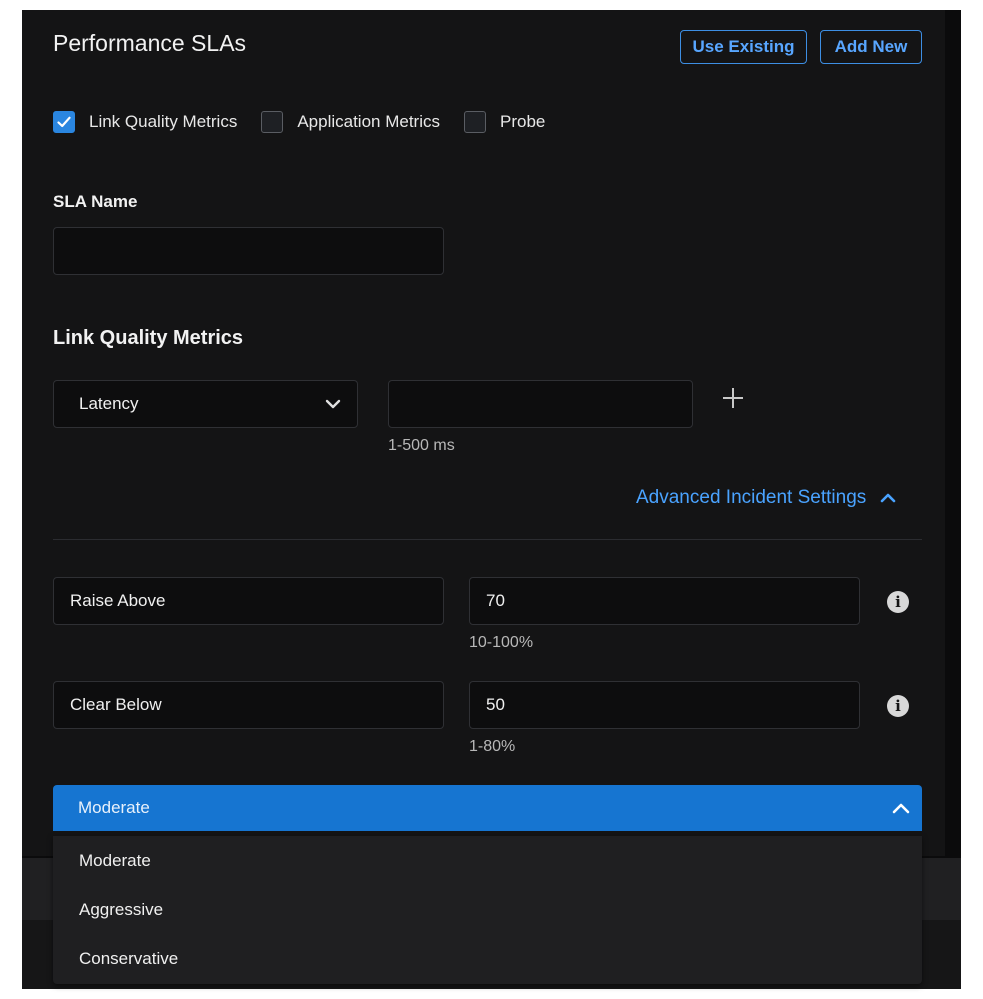 The width and height of the screenshot is (983, 999). I want to click on threshold-input, so click(540, 404).